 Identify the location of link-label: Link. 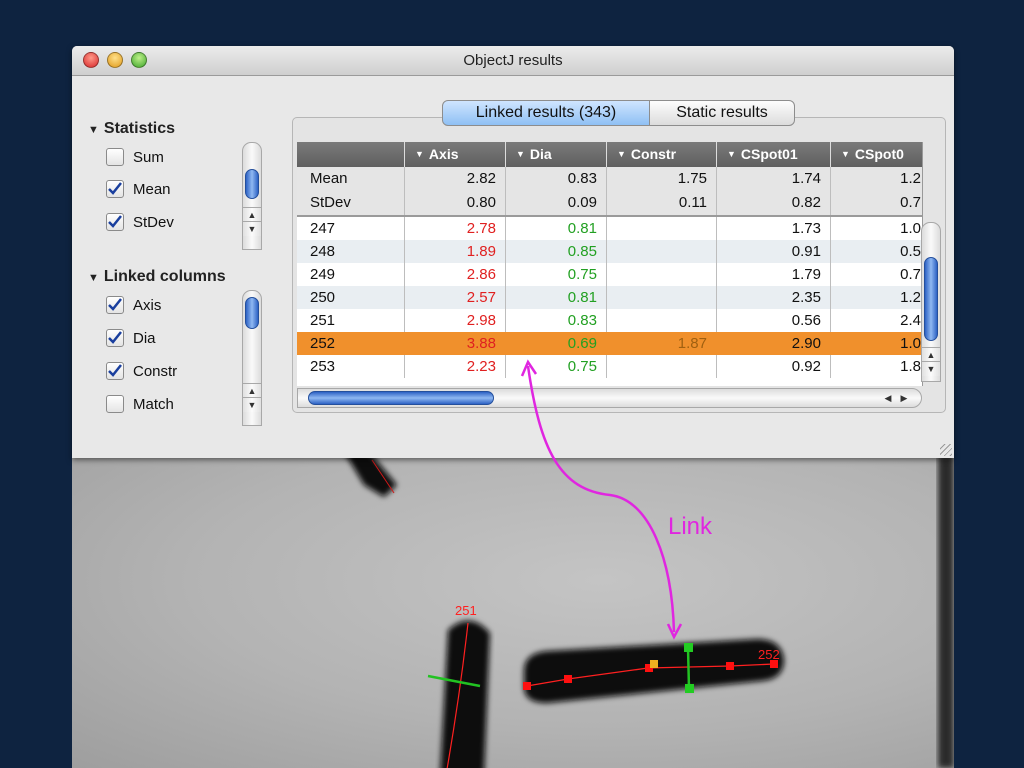
(690, 526).